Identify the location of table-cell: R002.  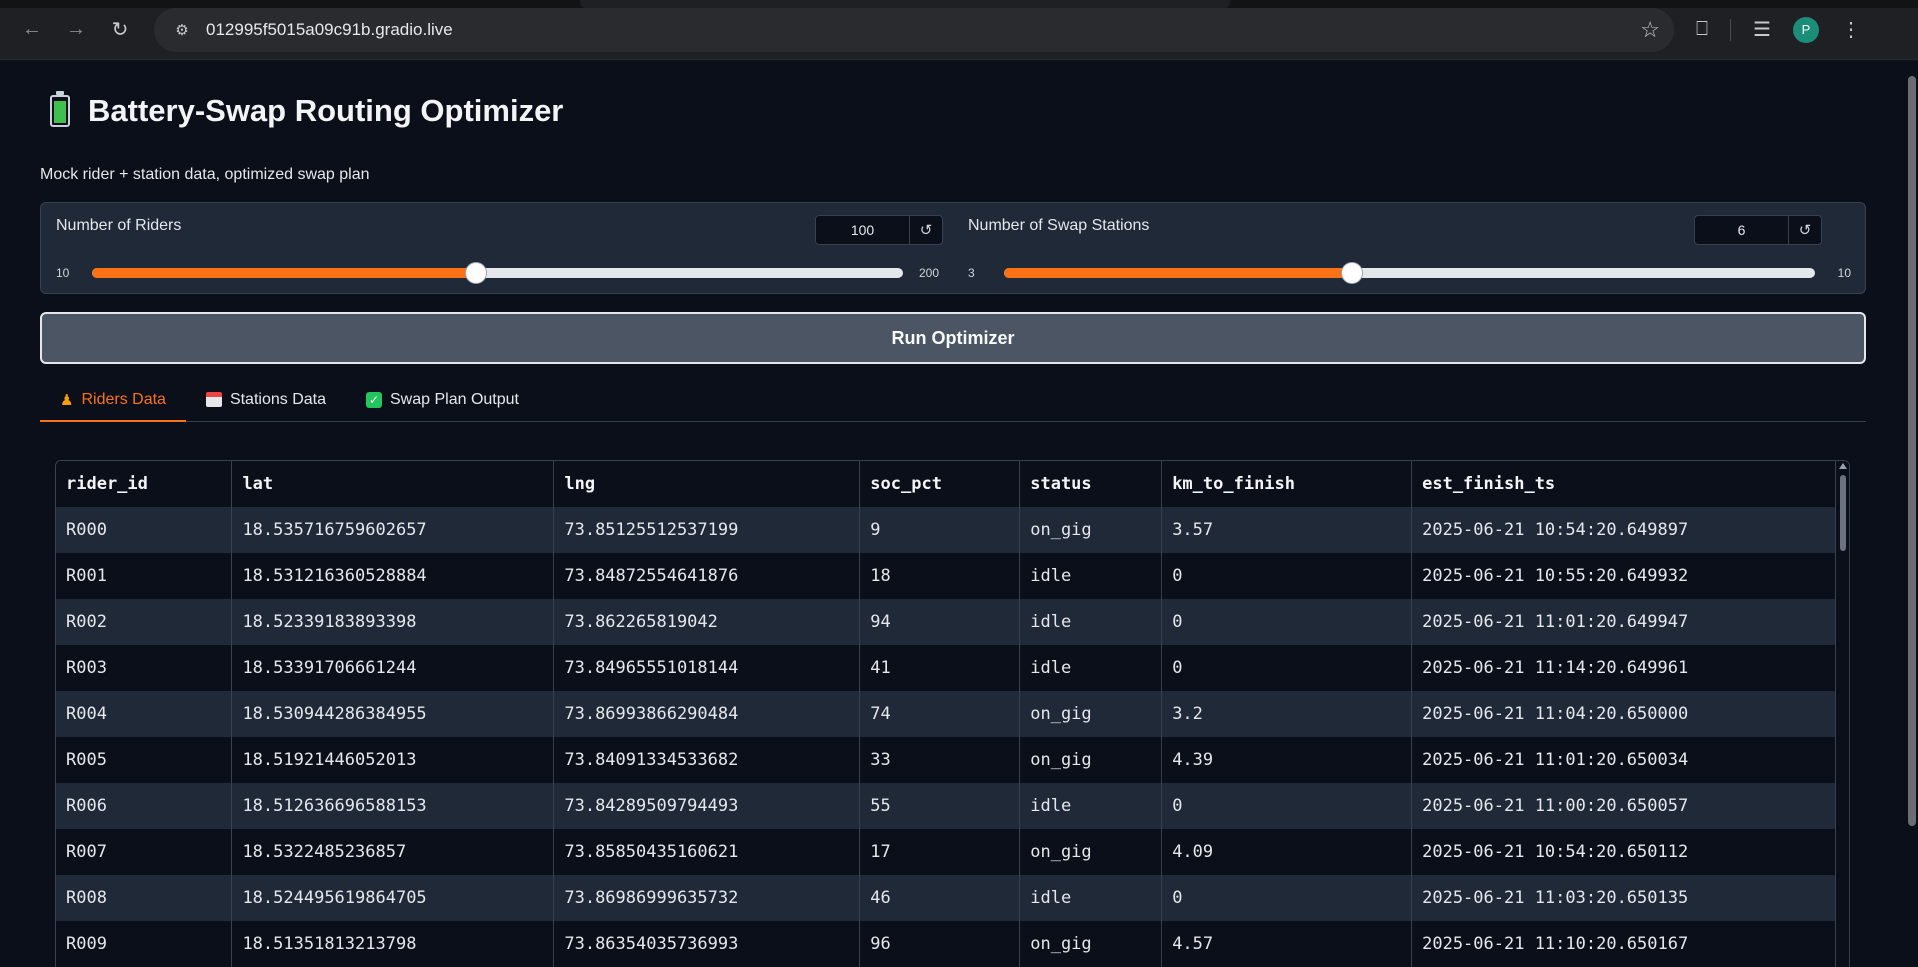
(144, 622).